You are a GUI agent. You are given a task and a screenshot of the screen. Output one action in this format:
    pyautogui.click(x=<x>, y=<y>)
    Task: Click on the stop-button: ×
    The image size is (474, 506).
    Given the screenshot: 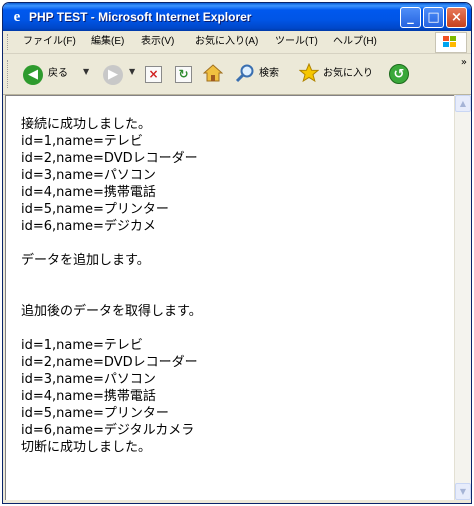 What is the action you would take?
    pyautogui.click(x=155, y=74)
    